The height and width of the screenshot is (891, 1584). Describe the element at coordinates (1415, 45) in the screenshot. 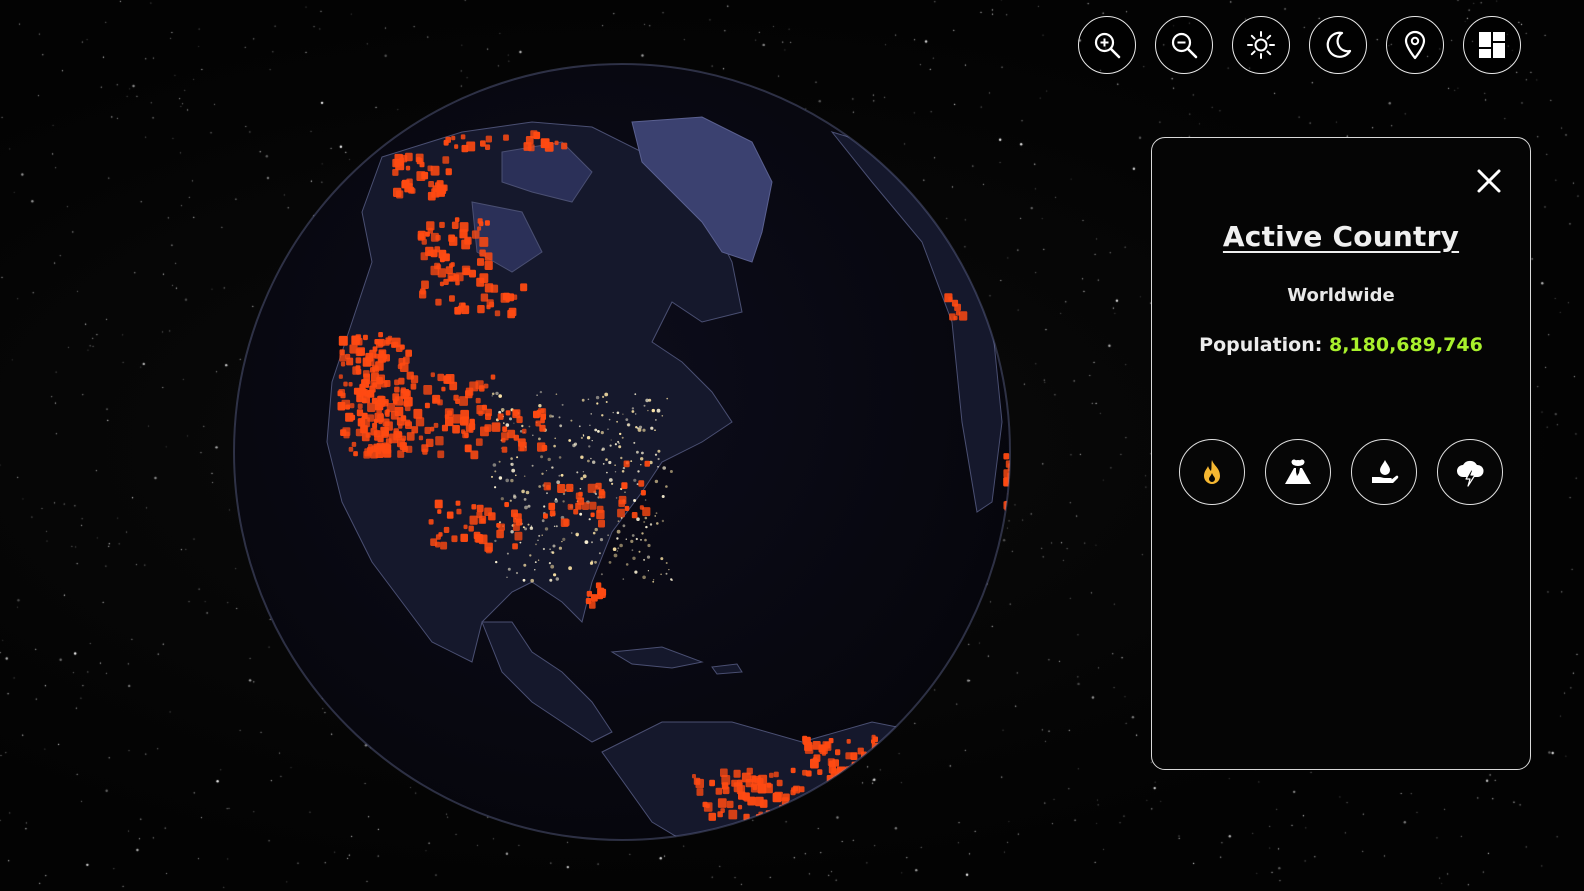

I see `location-button` at that location.